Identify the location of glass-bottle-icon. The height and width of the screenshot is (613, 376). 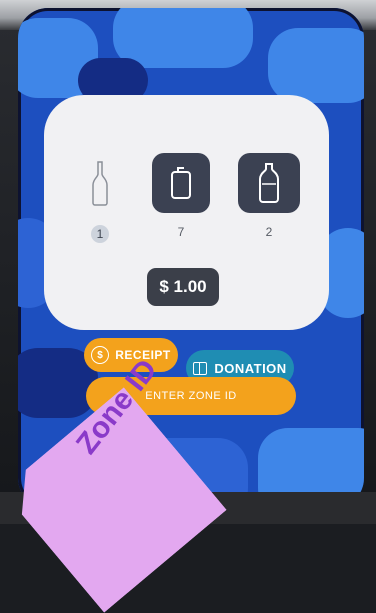
(100, 183).